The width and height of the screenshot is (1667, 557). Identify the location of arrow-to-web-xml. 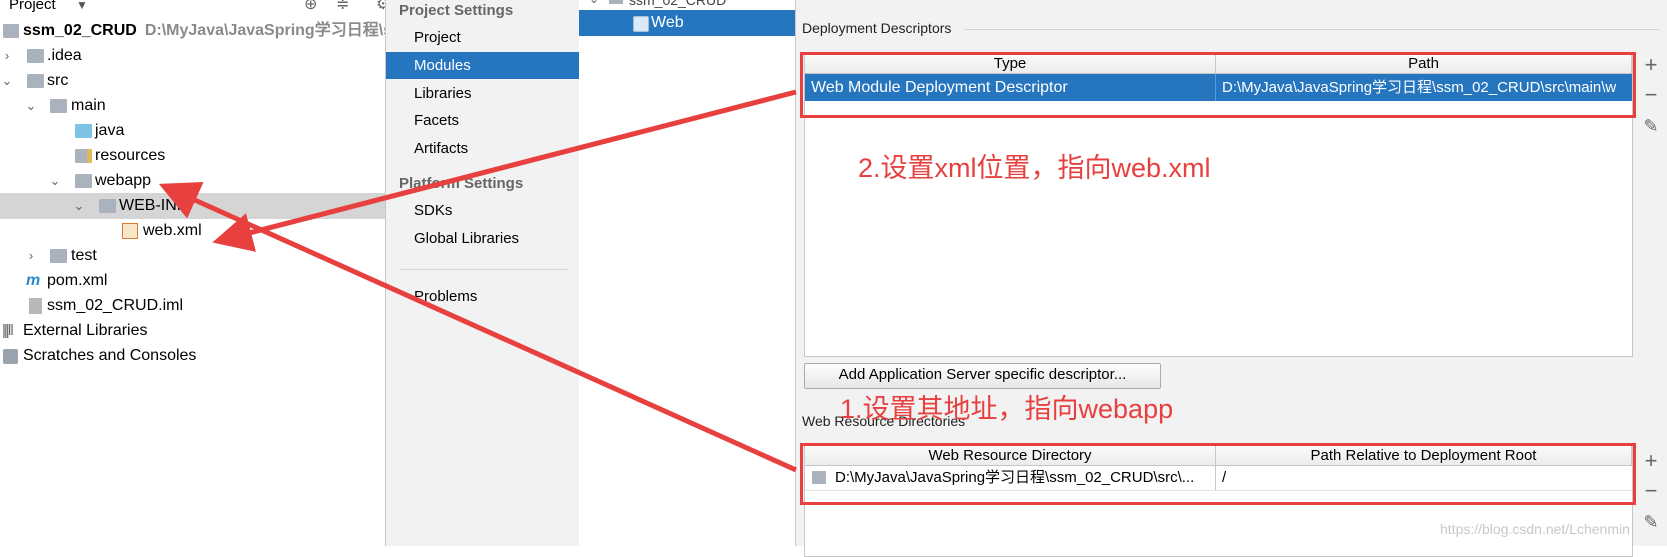
(504, 170).